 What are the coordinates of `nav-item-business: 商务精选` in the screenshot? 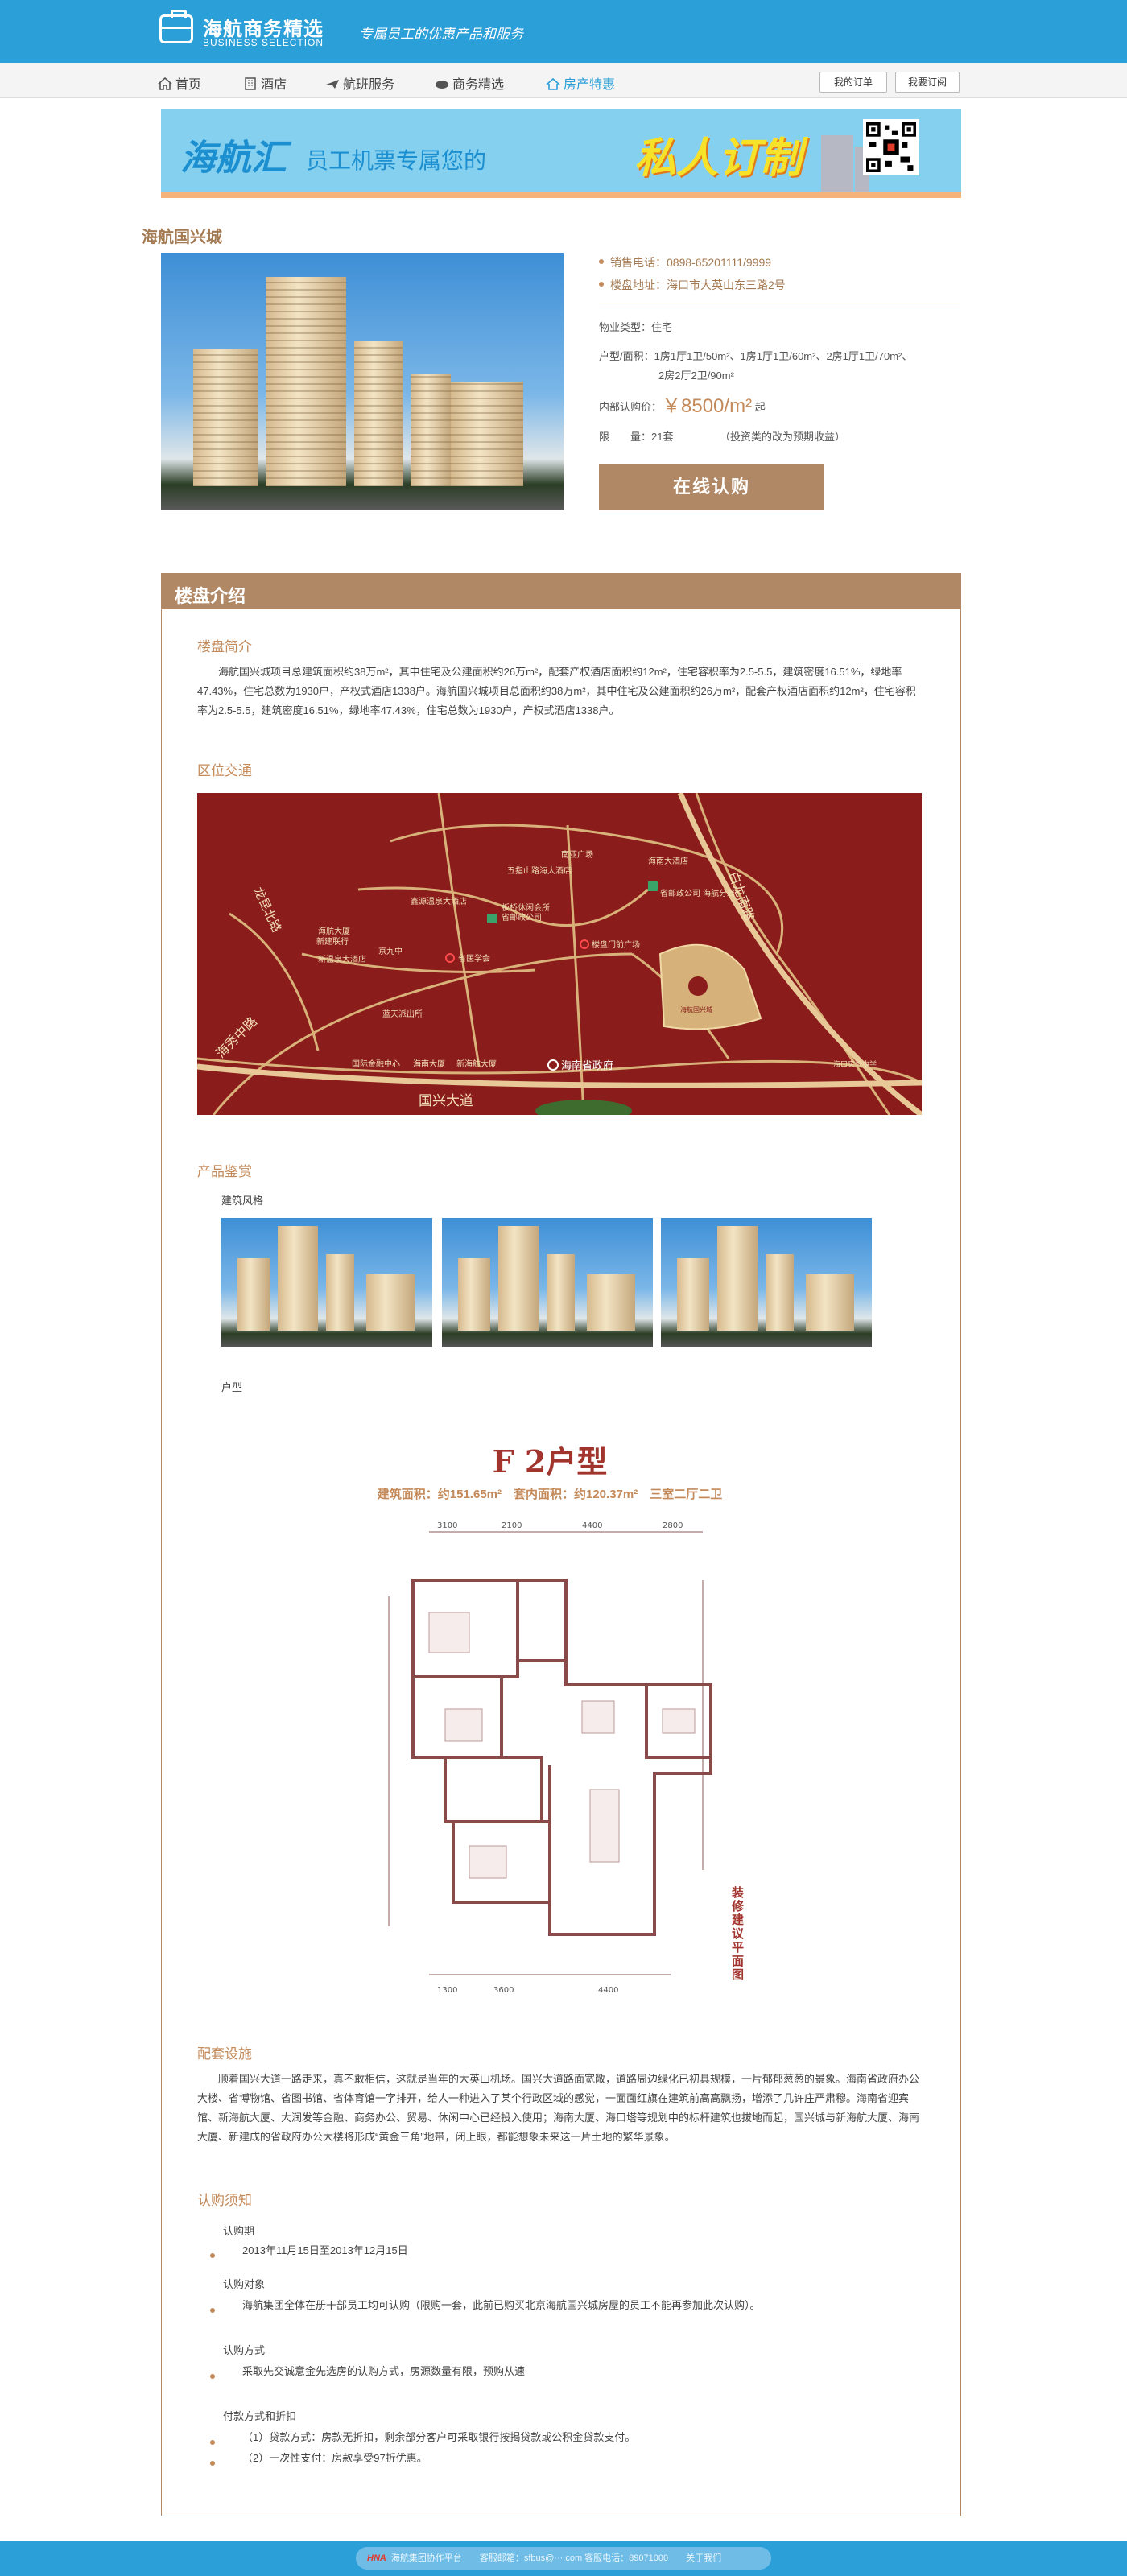 It's located at (469, 83).